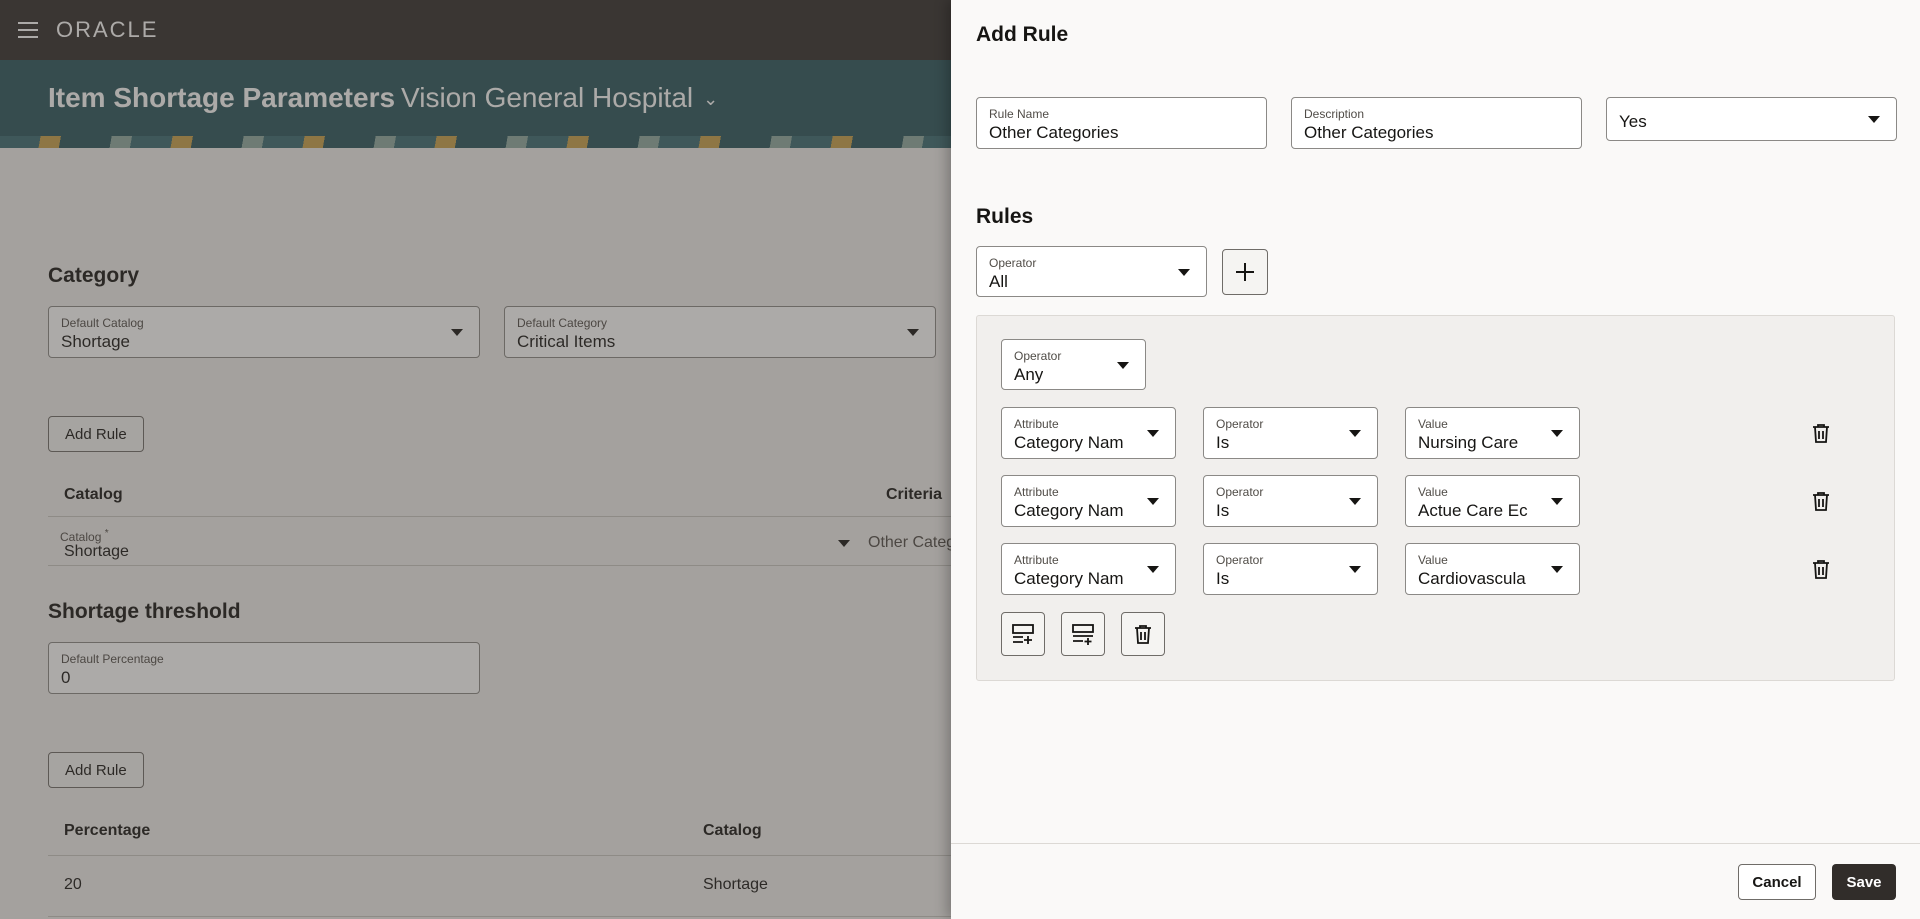  Describe the element at coordinates (1334, 114) in the screenshot. I see `field-label: Description` at that location.